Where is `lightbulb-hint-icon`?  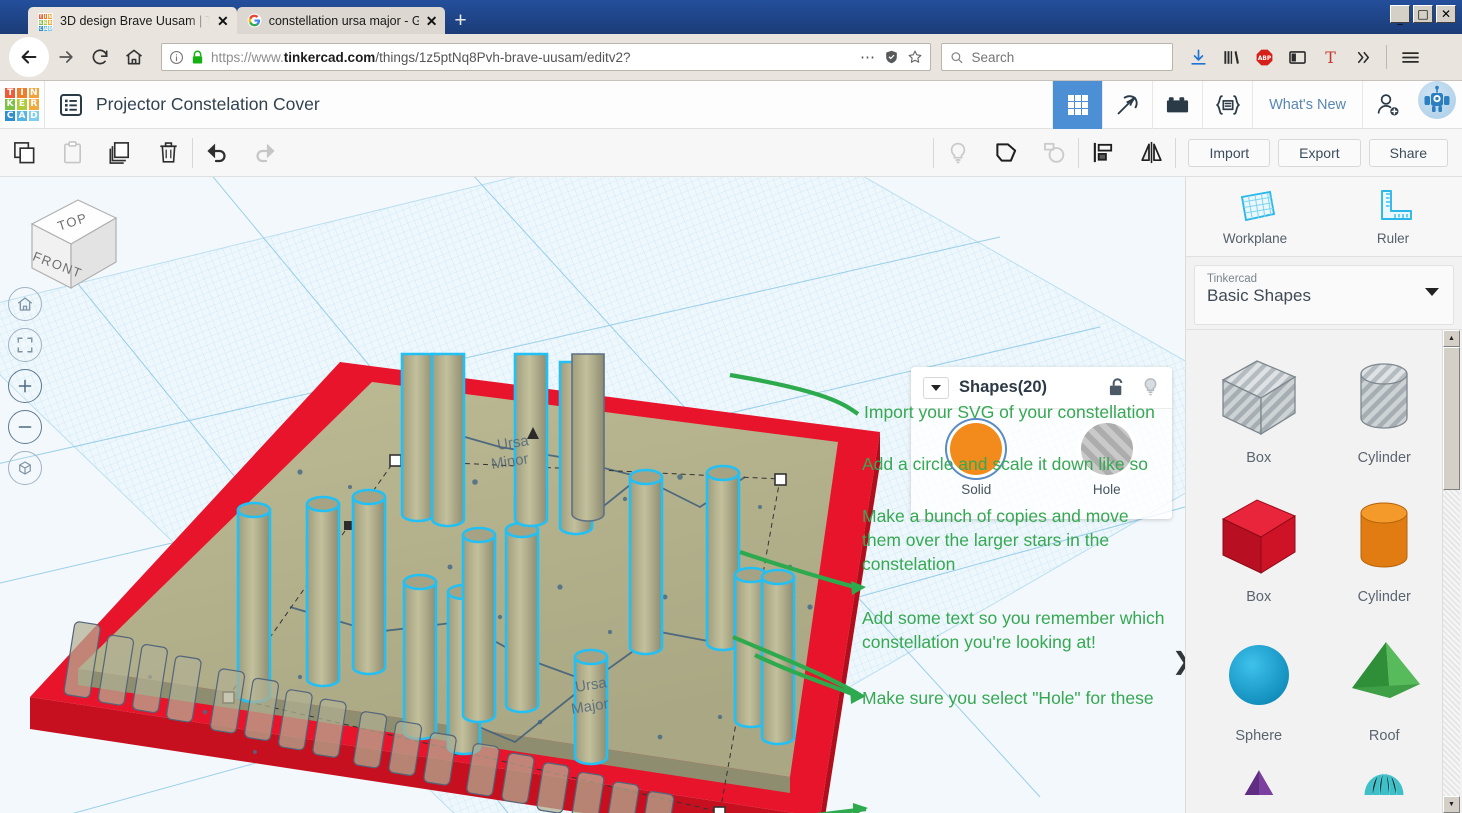 lightbulb-hint-icon is located at coordinates (958, 153).